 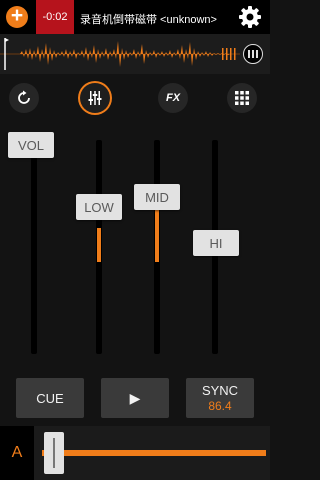 I want to click on crossfader-knob, so click(x=54, y=453).